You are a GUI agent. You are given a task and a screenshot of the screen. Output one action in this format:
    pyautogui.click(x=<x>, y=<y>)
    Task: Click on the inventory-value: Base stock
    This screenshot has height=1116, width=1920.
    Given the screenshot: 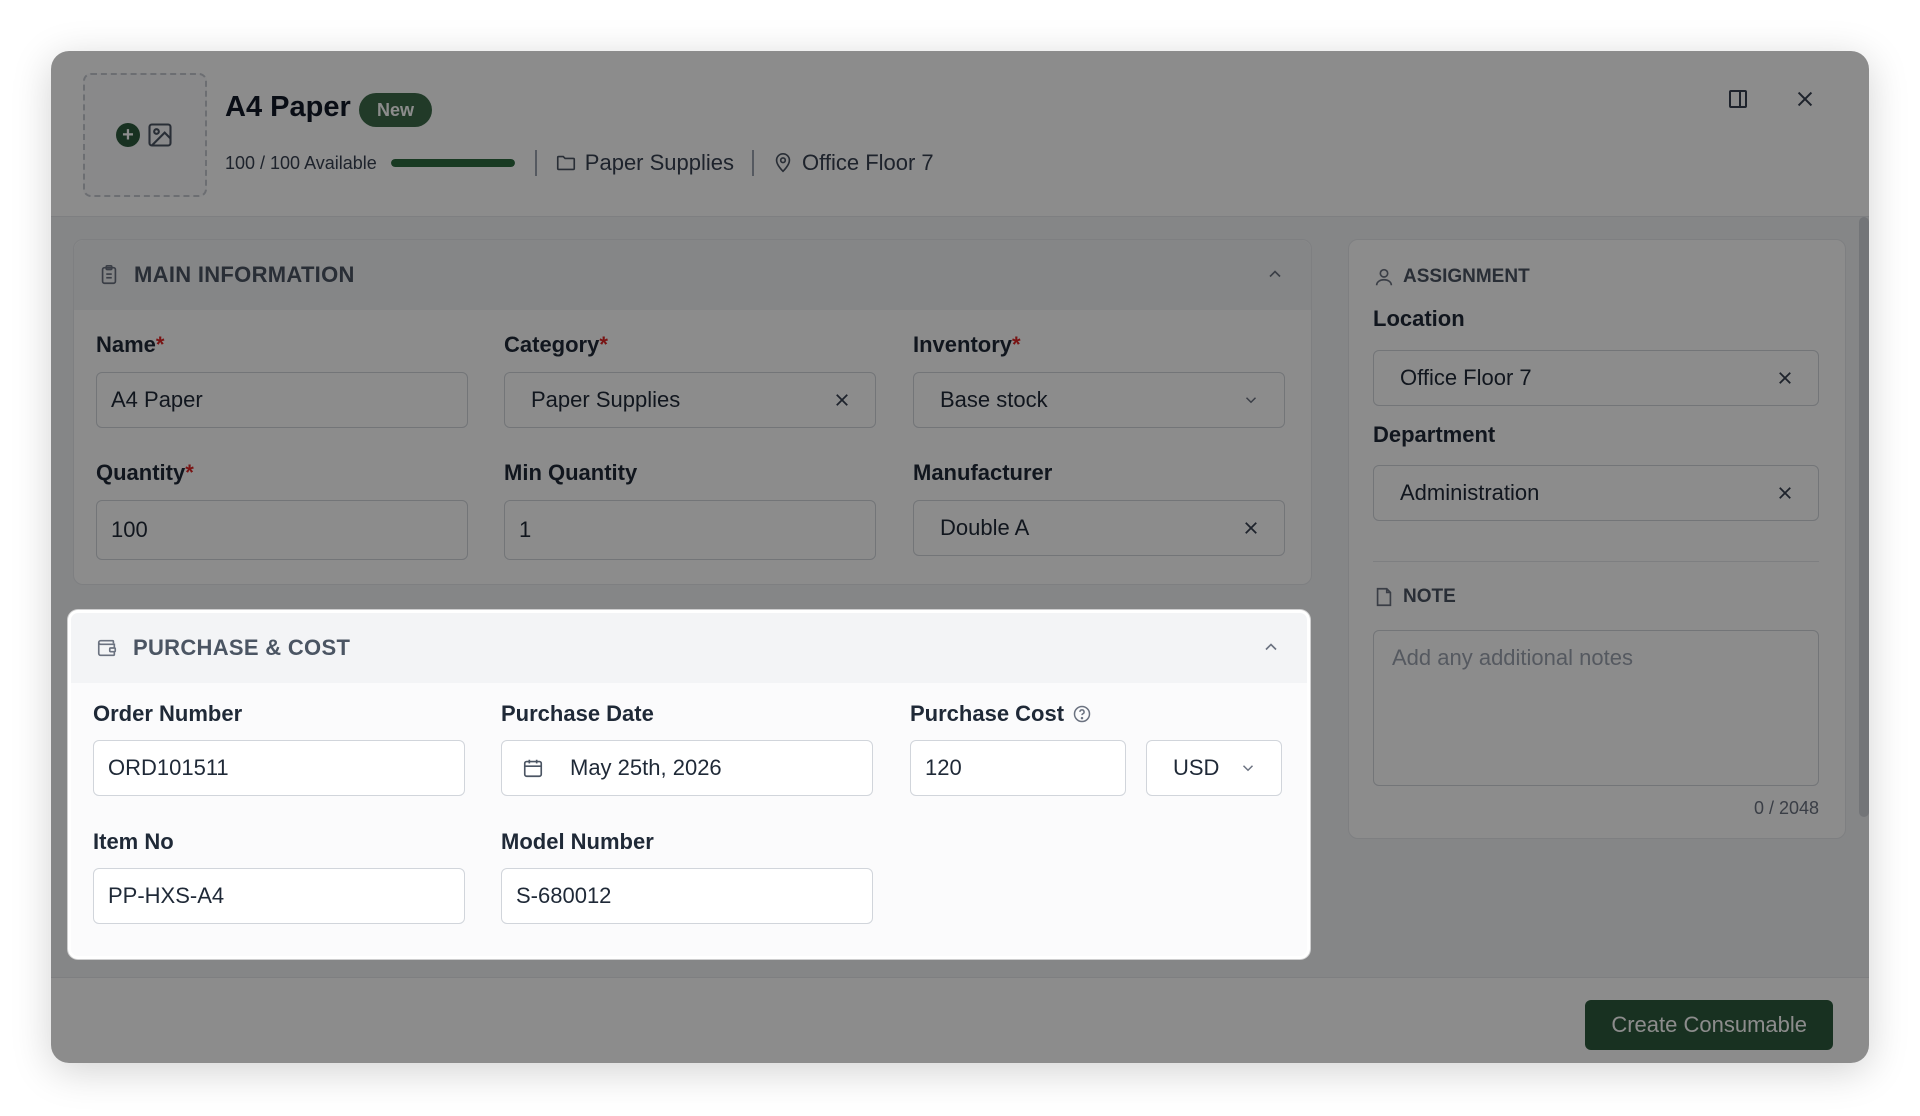 What is the action you would take?
    pyautogui.click(x=994, y=399)
    